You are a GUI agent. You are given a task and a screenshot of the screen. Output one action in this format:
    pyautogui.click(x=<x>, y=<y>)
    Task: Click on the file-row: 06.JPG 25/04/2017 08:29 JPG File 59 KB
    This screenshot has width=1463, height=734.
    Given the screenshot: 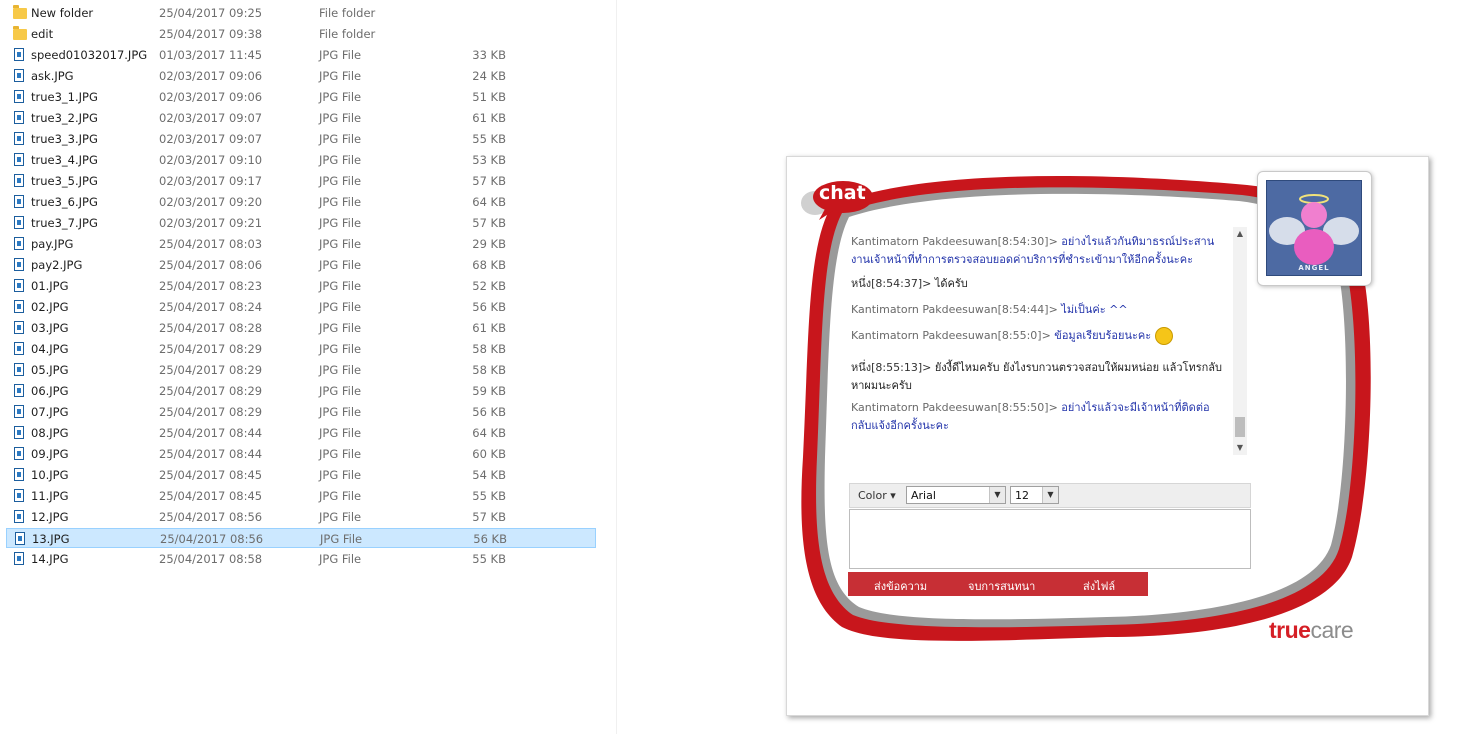 What is the action you would take?
    pyautogui.click(x=301, y=391)
    